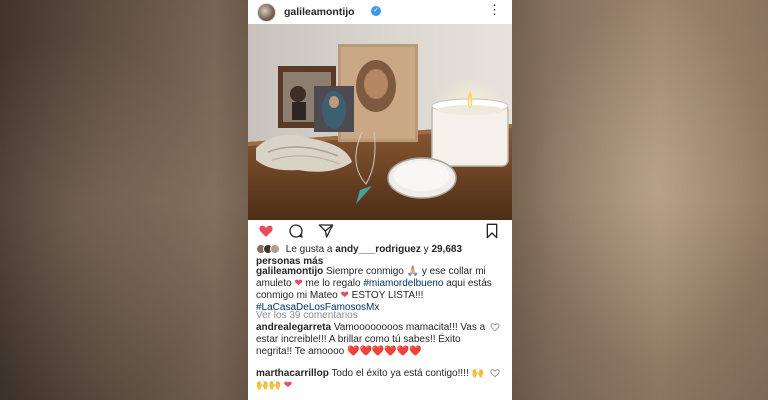 Image resolution: width=768 pixels, height=400 pixels. I want to click on verified-badge-icon: ✓, so click(376, 11).